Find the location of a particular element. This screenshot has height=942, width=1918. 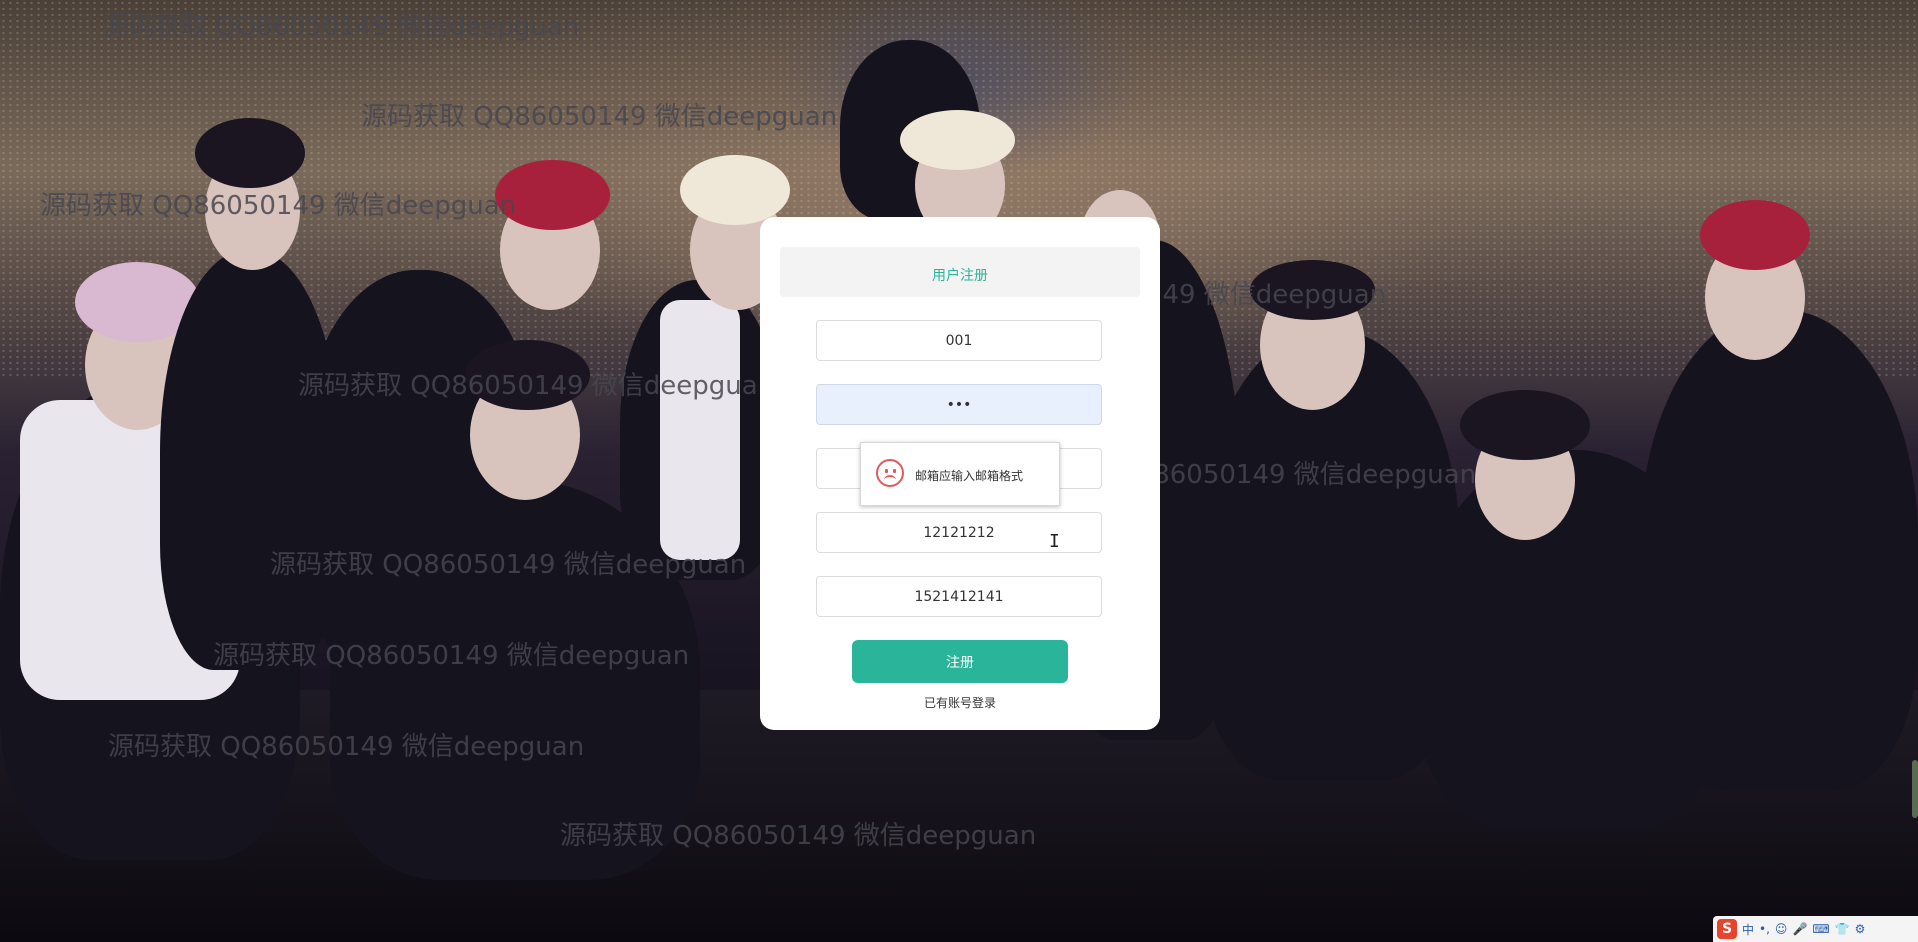

sad-face-icon is located at coordinates (890, 473).